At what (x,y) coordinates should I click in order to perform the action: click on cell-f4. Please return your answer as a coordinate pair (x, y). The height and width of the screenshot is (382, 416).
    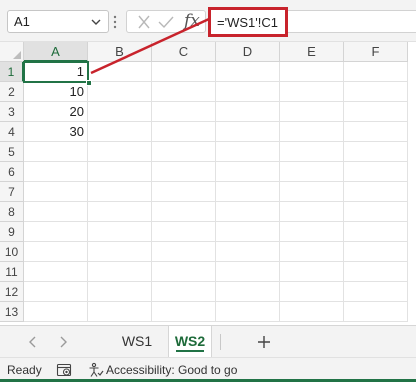
    Looking at the image, I should click on (376, 132).